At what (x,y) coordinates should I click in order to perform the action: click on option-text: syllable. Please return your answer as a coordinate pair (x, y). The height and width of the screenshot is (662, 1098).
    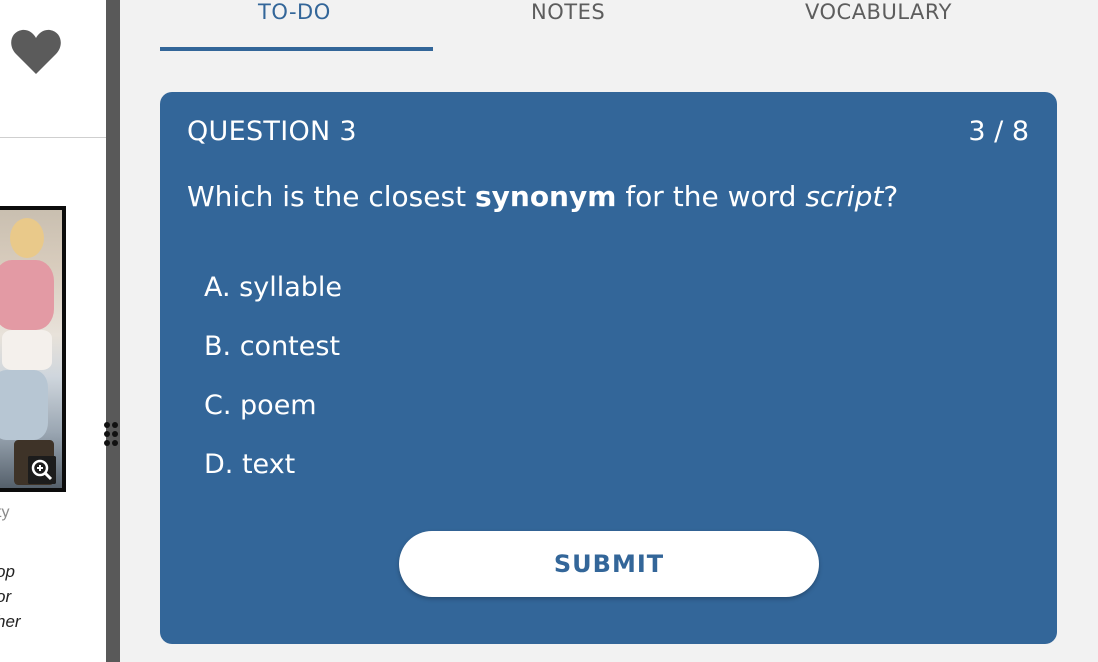
    Looking at the image, I should click on (291, 287).